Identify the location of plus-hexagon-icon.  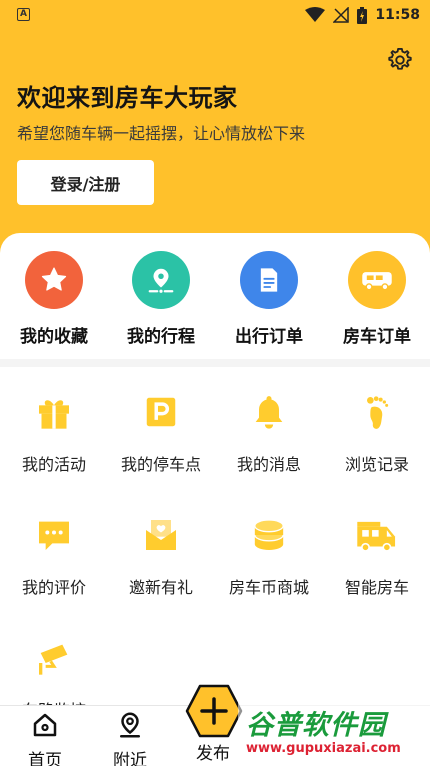
(214, 711).